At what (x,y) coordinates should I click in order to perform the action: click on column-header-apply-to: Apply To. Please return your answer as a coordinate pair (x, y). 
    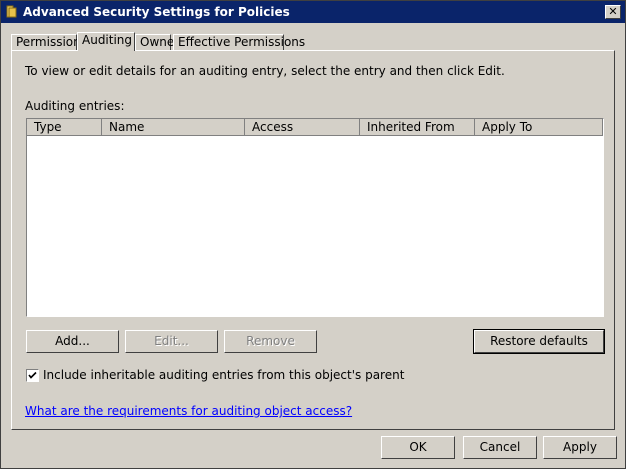
    Looking at the image, I should click on (539, 127).